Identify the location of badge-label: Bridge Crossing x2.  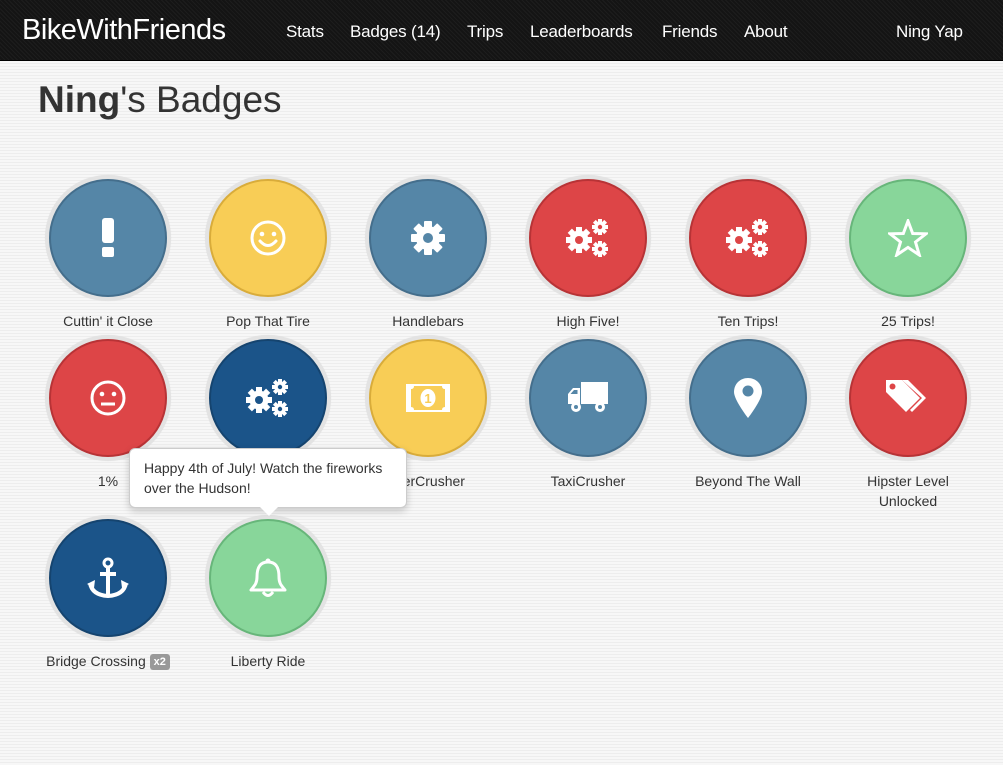
(108, 661).